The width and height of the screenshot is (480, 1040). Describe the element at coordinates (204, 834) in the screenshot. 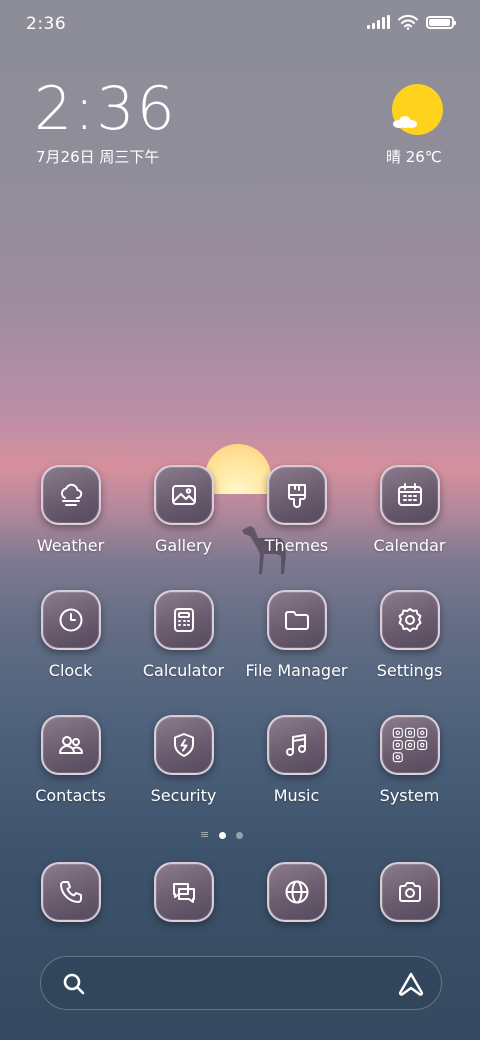

I see `page-list-icon: ≡` at that location.